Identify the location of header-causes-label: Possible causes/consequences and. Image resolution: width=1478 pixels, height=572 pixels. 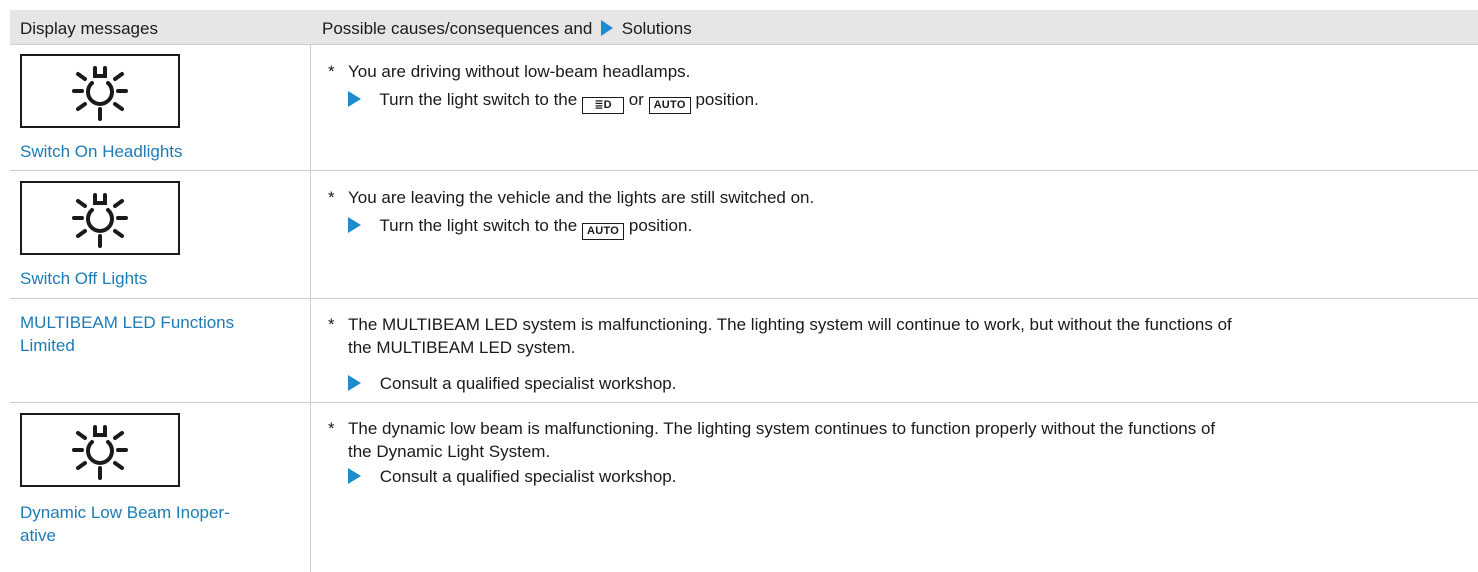
(457, 28).